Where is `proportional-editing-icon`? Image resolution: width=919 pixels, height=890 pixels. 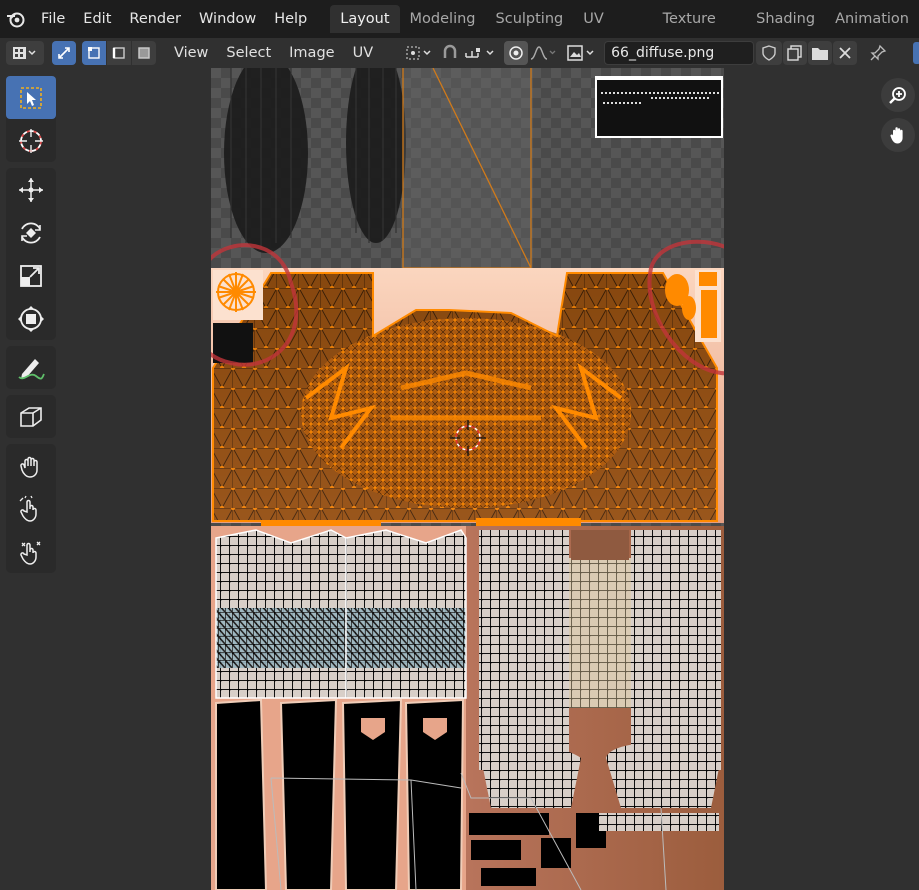 proportional-editing-icon is located at coordinates (516, 53).